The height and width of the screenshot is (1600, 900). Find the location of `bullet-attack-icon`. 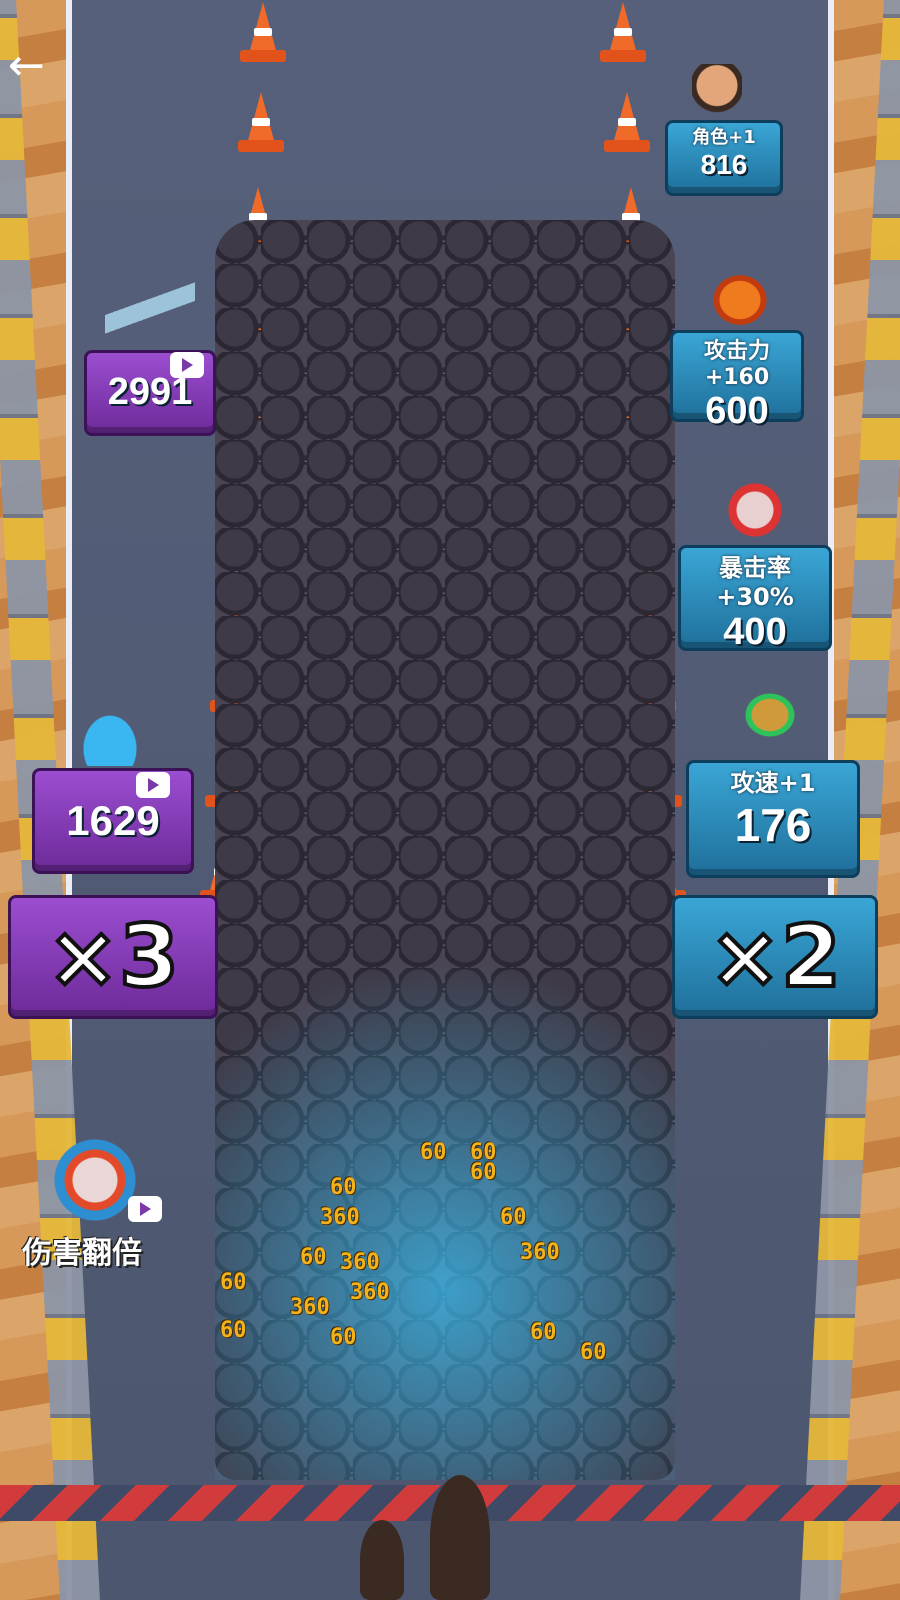

bullet-attack-icon is located at coordinates (740, 300).